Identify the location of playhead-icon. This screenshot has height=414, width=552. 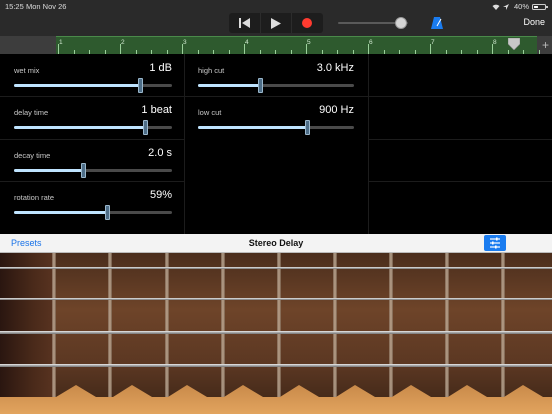
(514, 44).